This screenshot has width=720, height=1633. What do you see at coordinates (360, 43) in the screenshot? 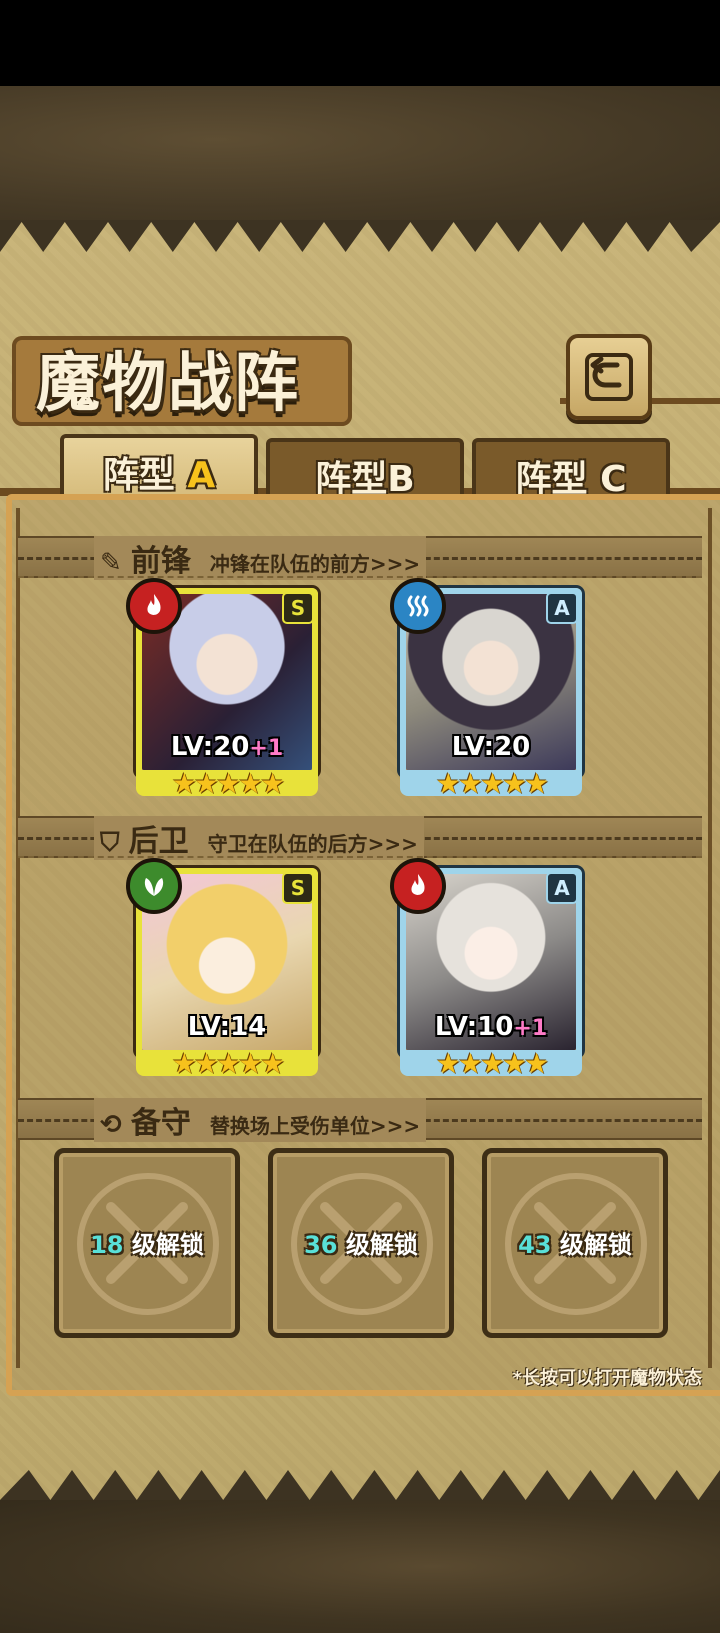
I see `status-bar` at bounding box center [360, 43].